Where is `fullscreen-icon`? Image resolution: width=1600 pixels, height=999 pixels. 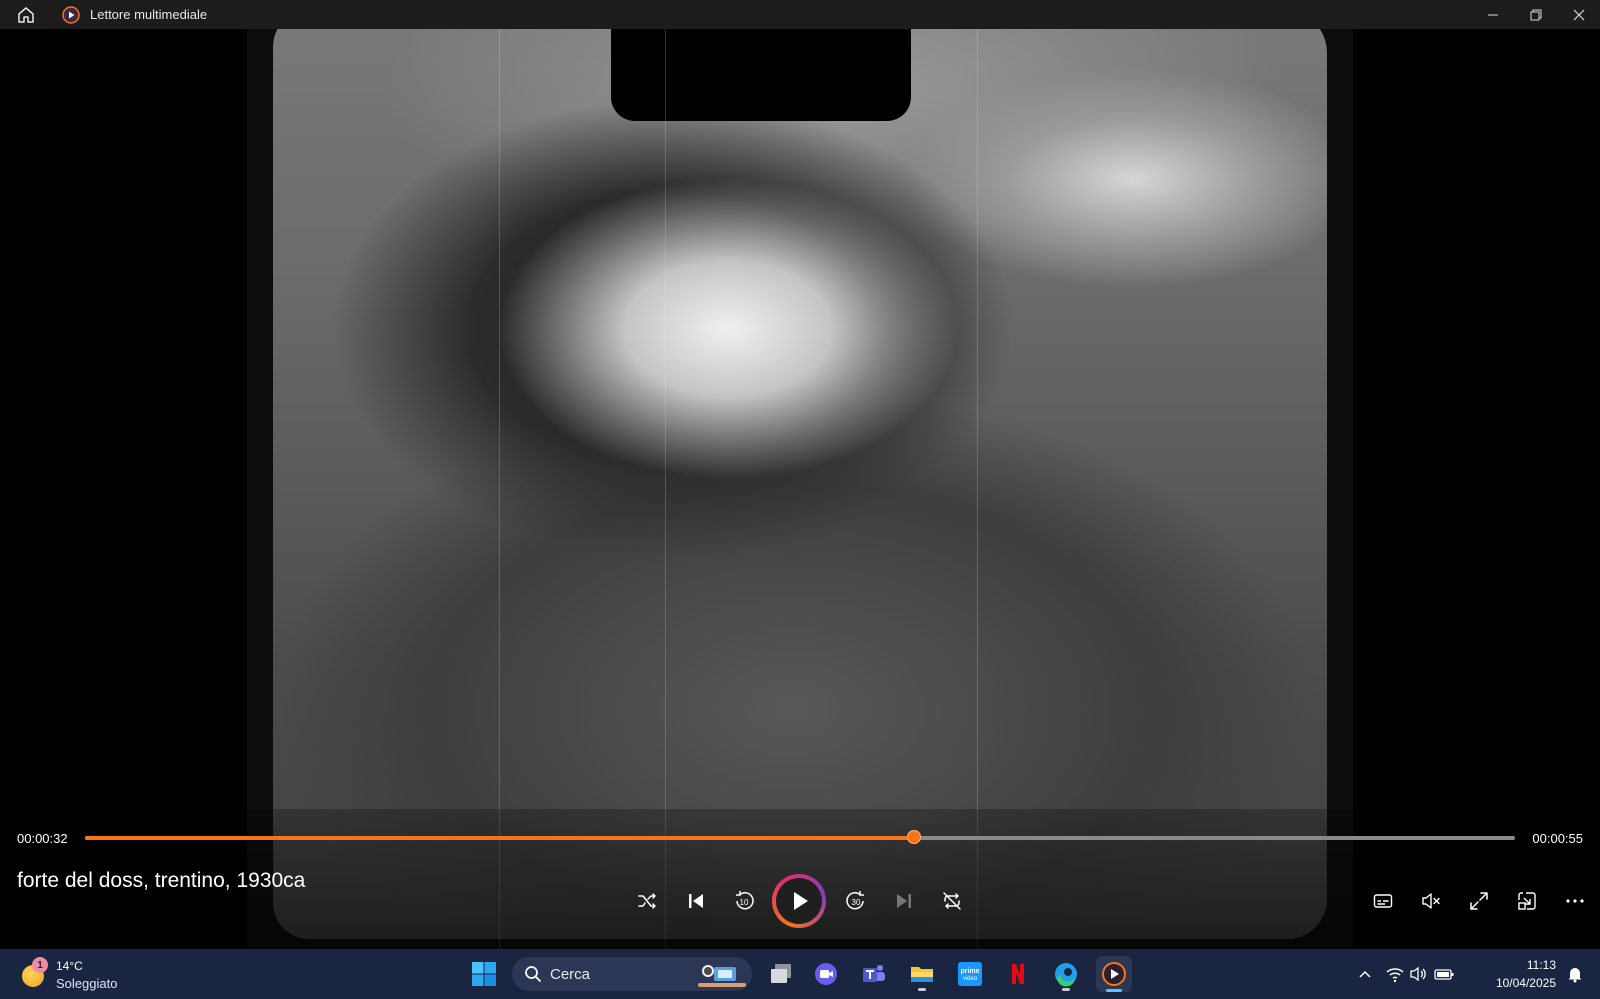 fullscreen-icon is located at coordinates (1479, 901).